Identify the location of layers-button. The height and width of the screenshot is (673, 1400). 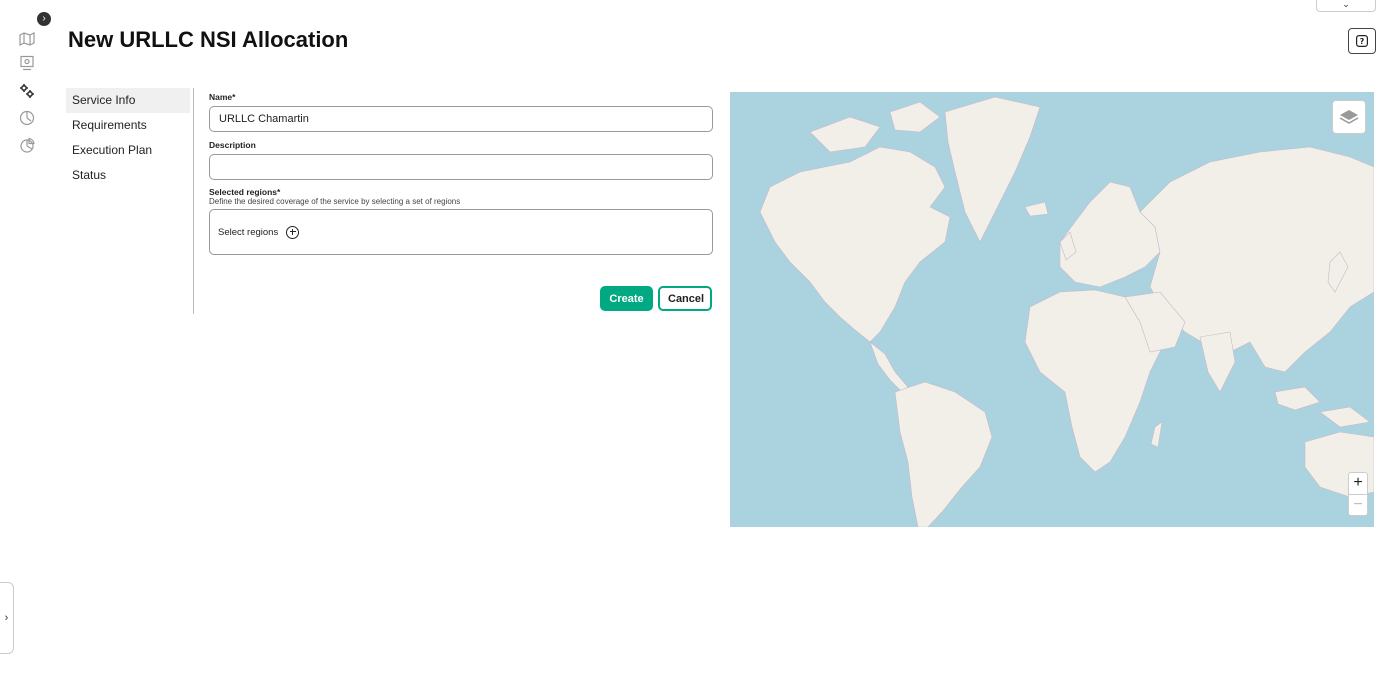
(1349, 117).